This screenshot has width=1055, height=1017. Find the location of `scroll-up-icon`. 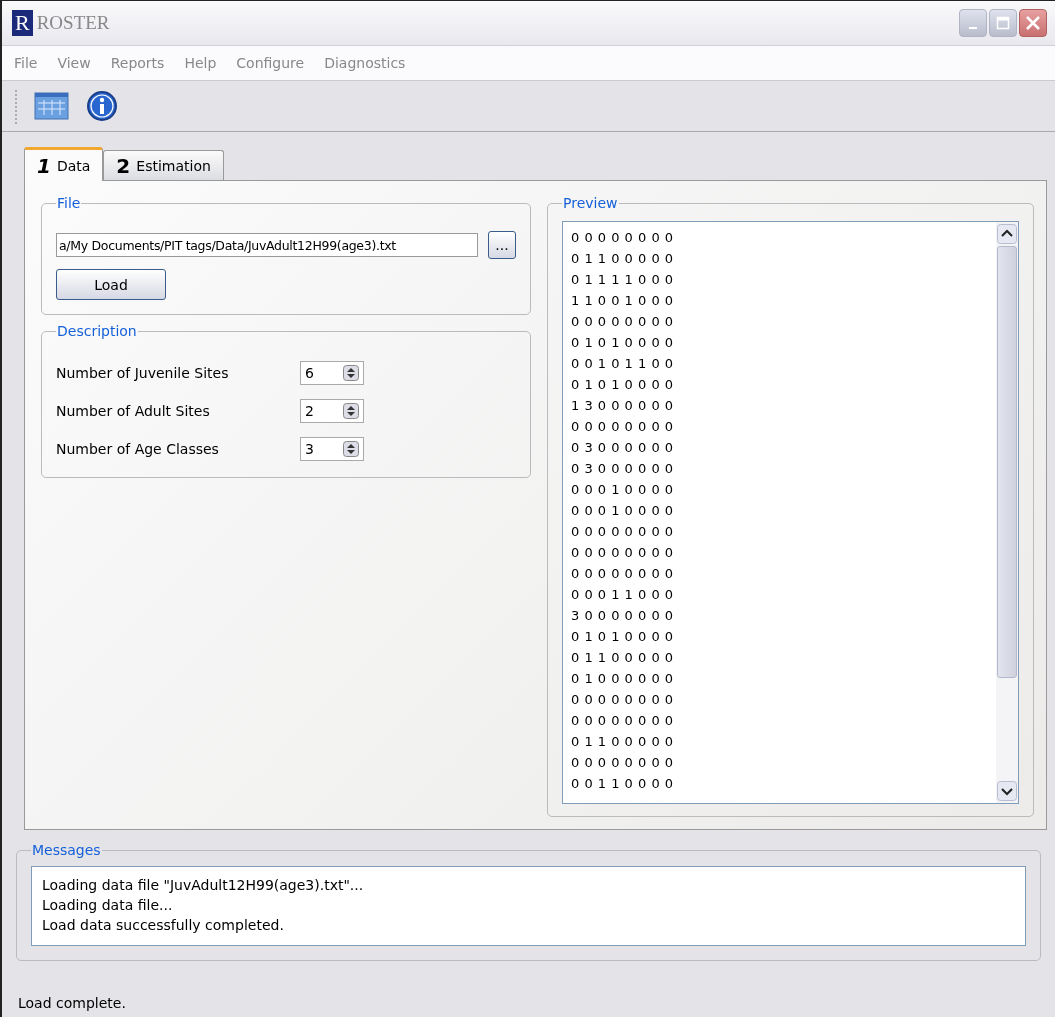

scroll-up-icon is located at coordinates (1007, 234).